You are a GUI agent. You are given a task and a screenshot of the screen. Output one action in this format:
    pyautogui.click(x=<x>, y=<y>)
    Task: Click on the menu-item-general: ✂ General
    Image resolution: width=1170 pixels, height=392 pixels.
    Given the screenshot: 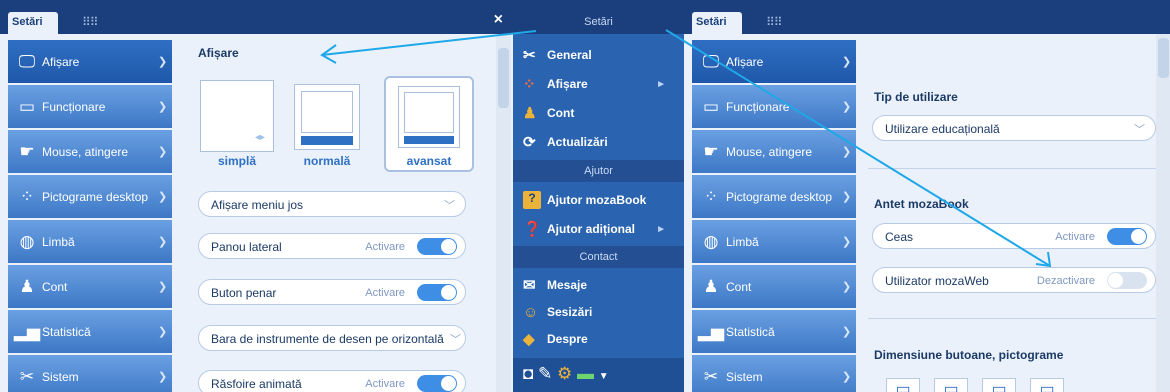 What is the action you would take?
    pyautogui.click(x=598, y=55)
    